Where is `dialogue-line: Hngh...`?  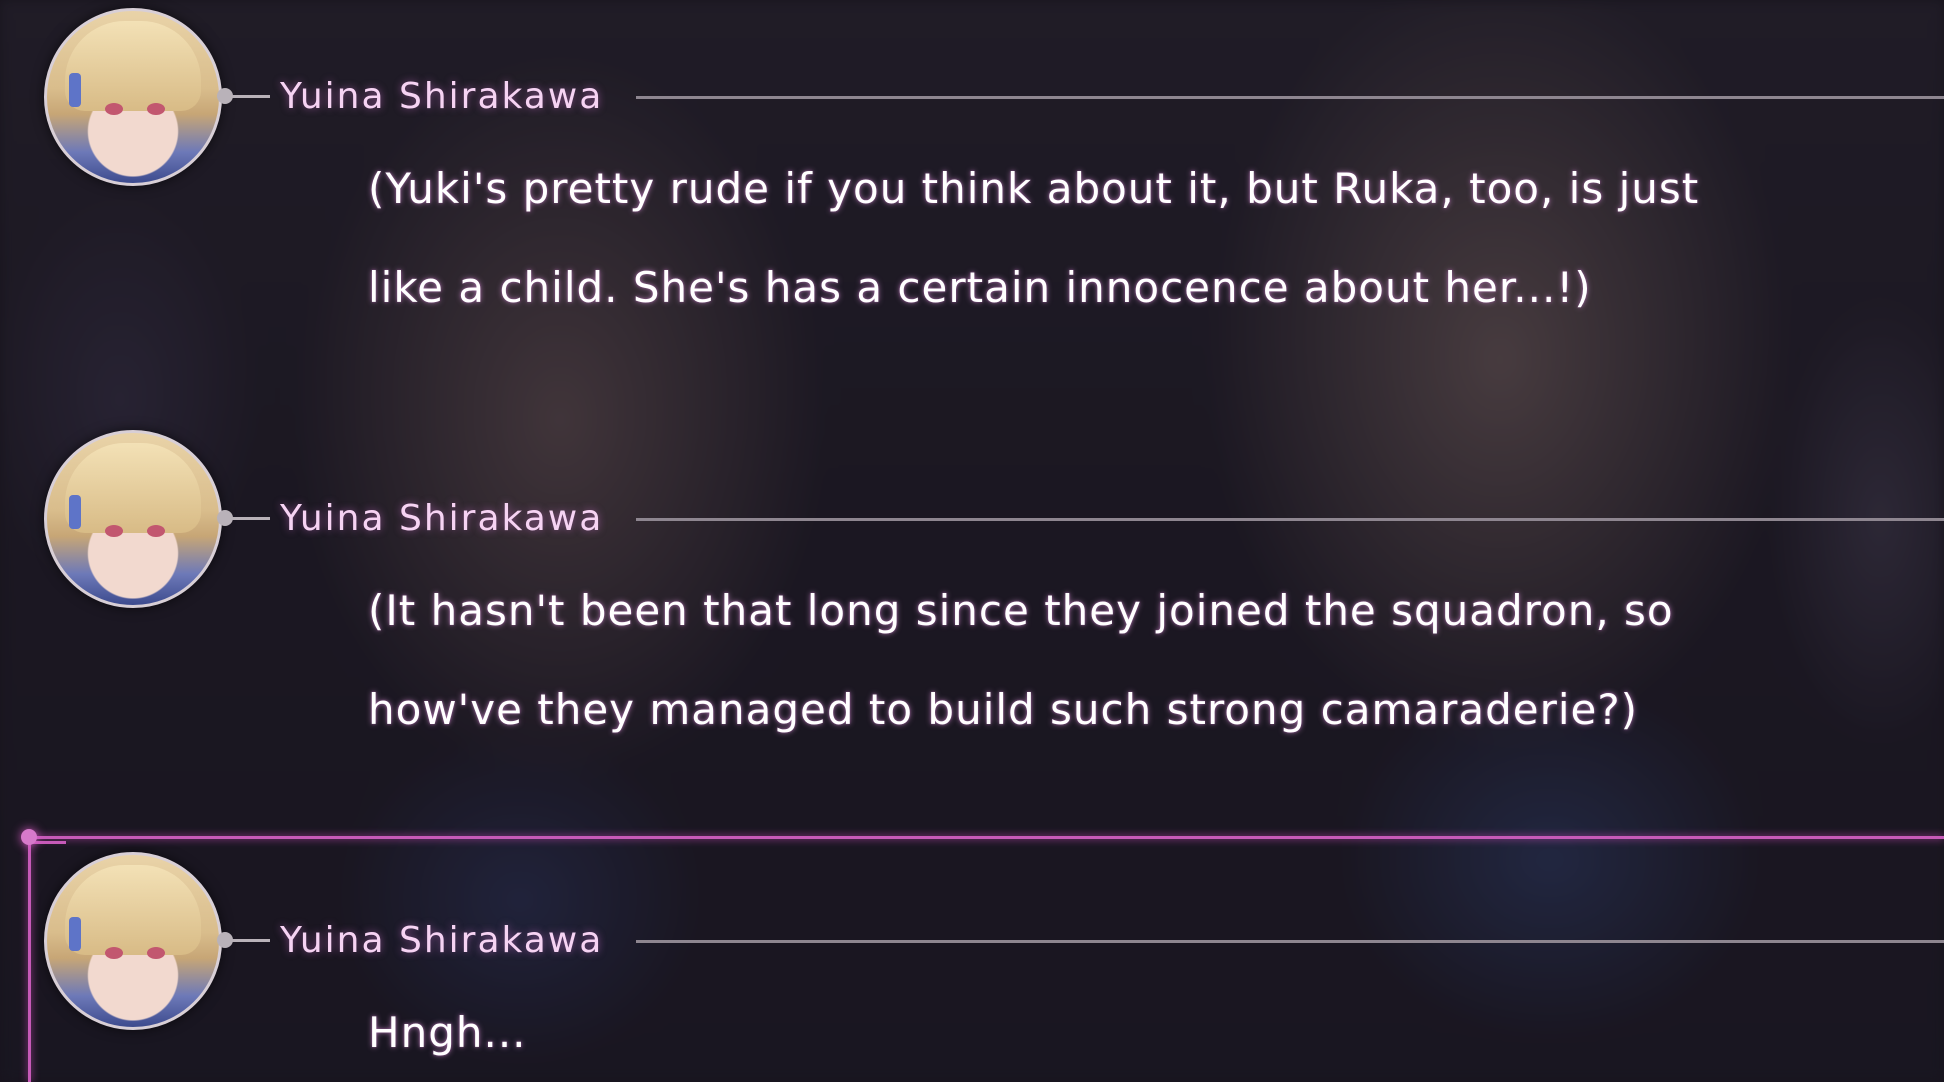 dialogue-line: Hngh... is located at coordinates (447, 1032).